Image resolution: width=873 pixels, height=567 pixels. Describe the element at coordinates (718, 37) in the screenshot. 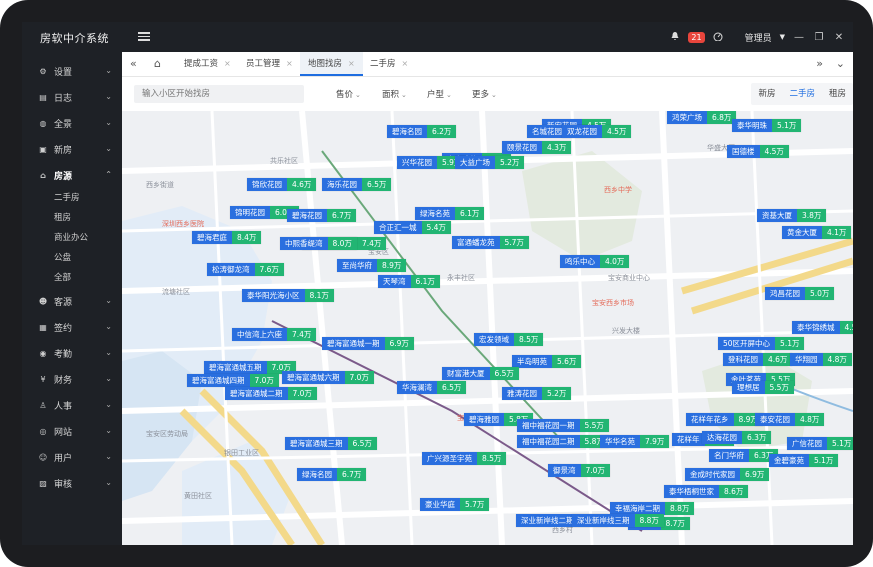

I see `dashboard-icon` at that location.